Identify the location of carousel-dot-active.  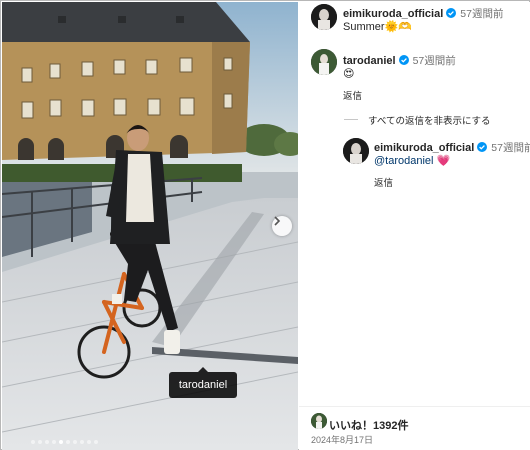
(61, 442).